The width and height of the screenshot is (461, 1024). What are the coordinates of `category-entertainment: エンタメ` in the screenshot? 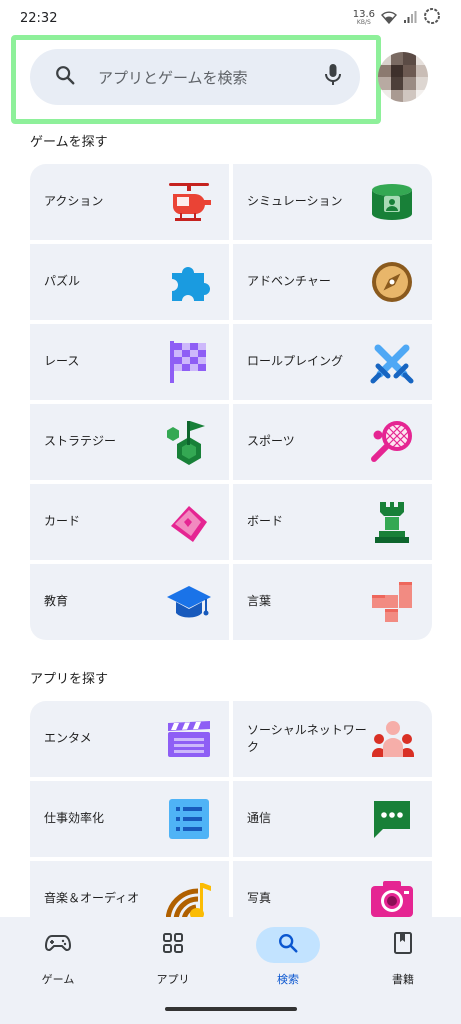 It's located at (129, 739).